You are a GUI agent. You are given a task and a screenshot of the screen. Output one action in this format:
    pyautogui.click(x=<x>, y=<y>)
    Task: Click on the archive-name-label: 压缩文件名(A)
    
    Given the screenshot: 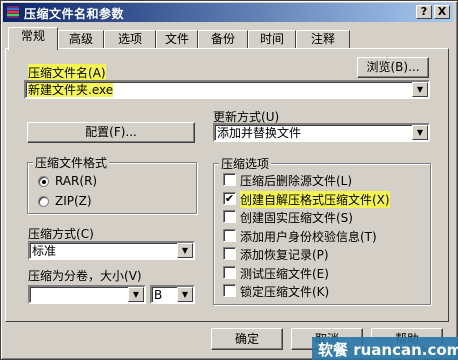 What is the action you would take?
    pyautogui.click(x=67, y=72)
    